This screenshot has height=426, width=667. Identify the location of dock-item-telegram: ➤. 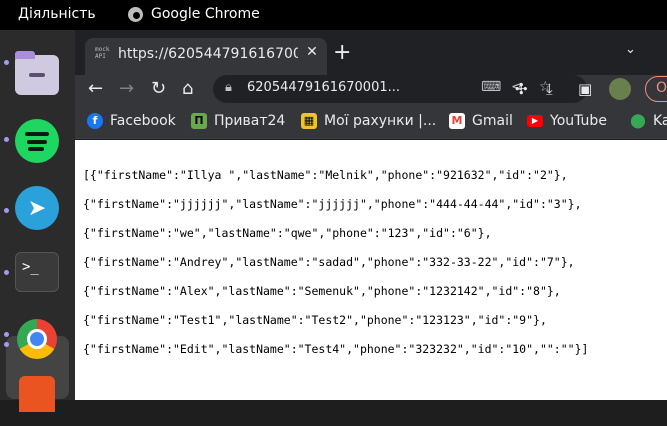
(37, 208).